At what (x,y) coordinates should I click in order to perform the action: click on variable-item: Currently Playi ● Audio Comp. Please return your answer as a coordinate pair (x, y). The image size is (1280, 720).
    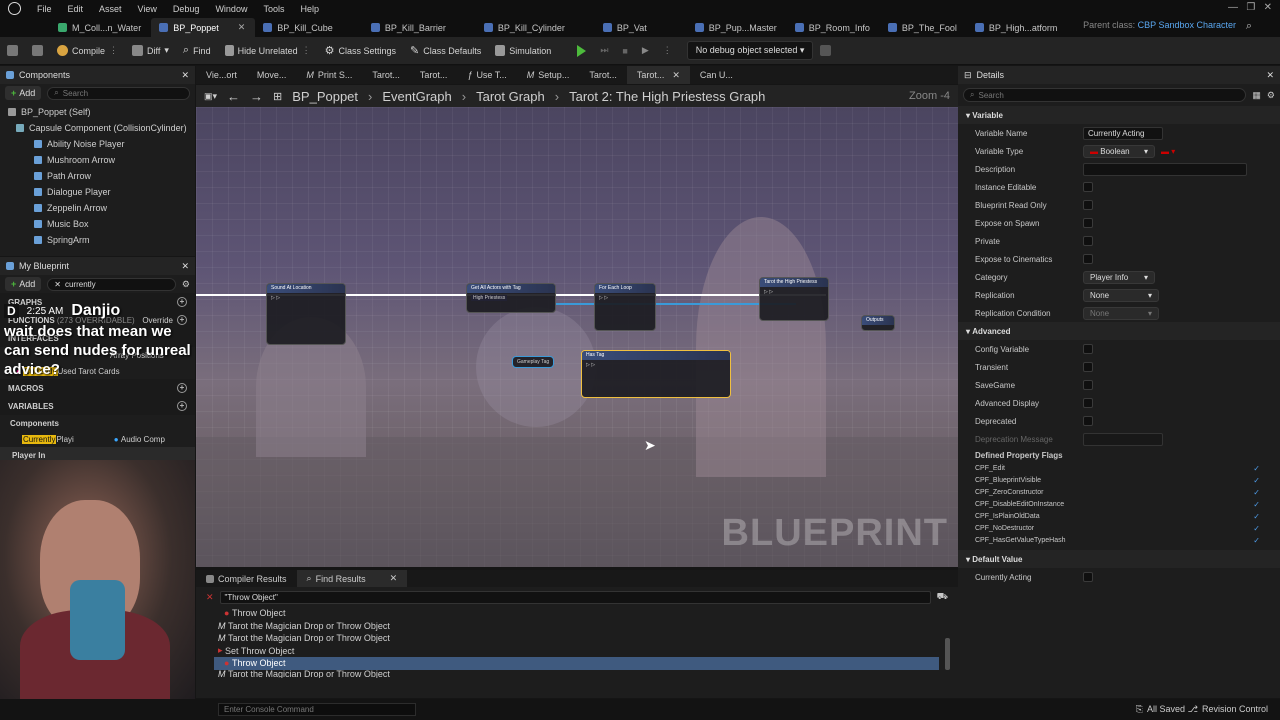
    Looking at the image, I should click on (97, 439).